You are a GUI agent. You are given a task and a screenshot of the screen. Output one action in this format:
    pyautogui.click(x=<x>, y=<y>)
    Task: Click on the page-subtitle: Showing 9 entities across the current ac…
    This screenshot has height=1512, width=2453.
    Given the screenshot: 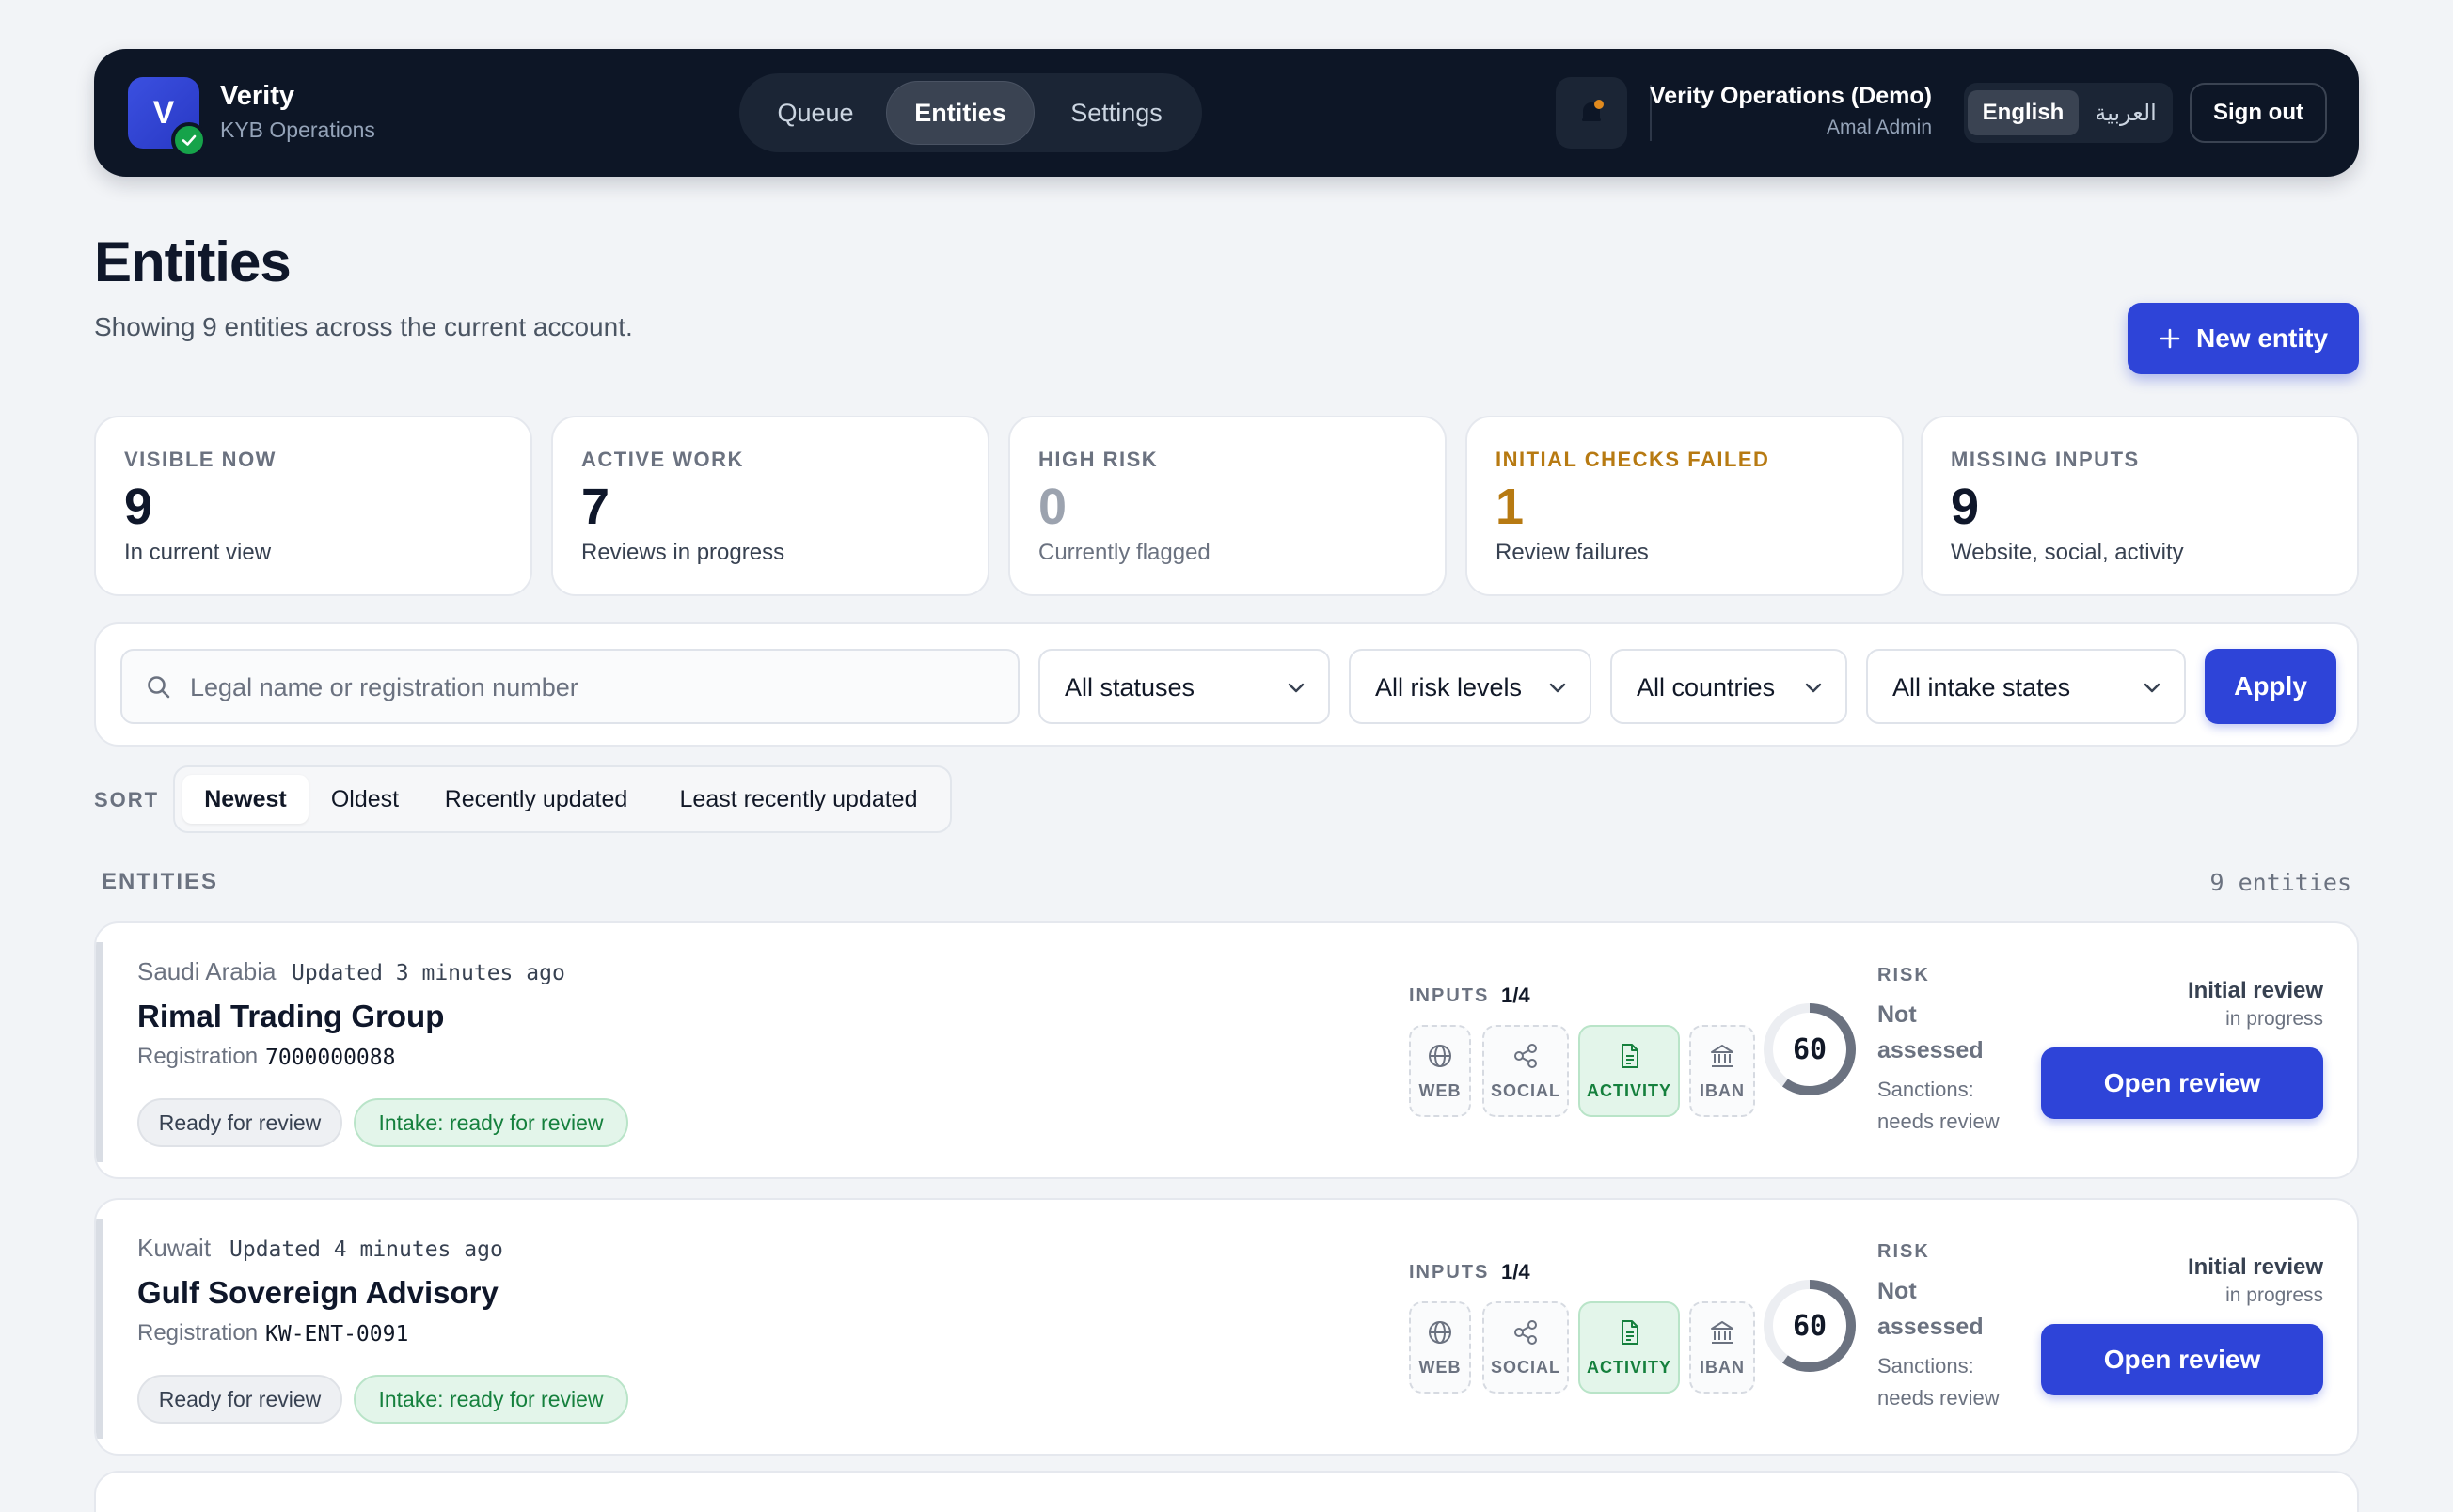 What is the action you would take?
    pyautogui.click(x=363, y=326)
    